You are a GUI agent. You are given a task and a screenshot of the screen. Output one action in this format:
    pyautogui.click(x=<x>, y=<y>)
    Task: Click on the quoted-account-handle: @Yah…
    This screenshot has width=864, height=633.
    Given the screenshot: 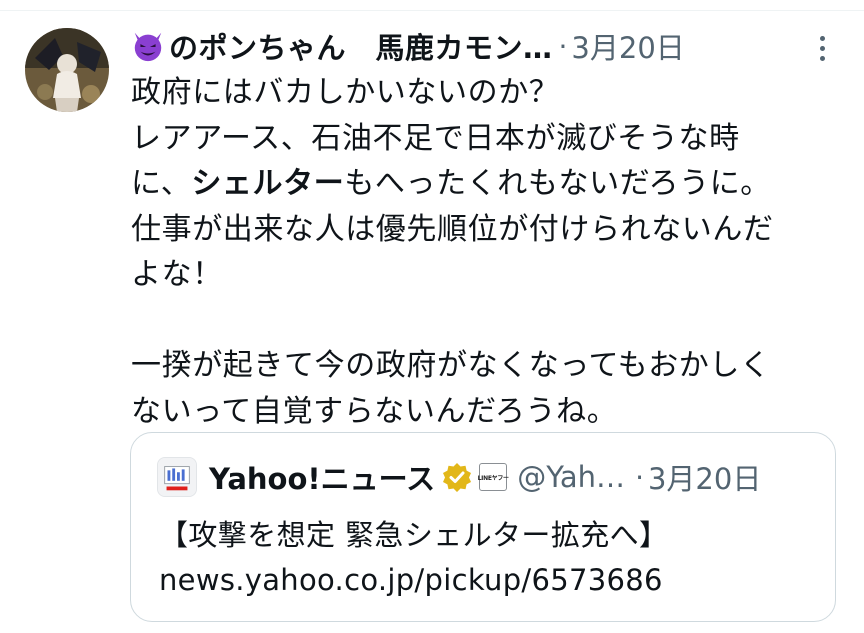 What is the action you would take?
    pyautogui.click(x=571, y=477)
    